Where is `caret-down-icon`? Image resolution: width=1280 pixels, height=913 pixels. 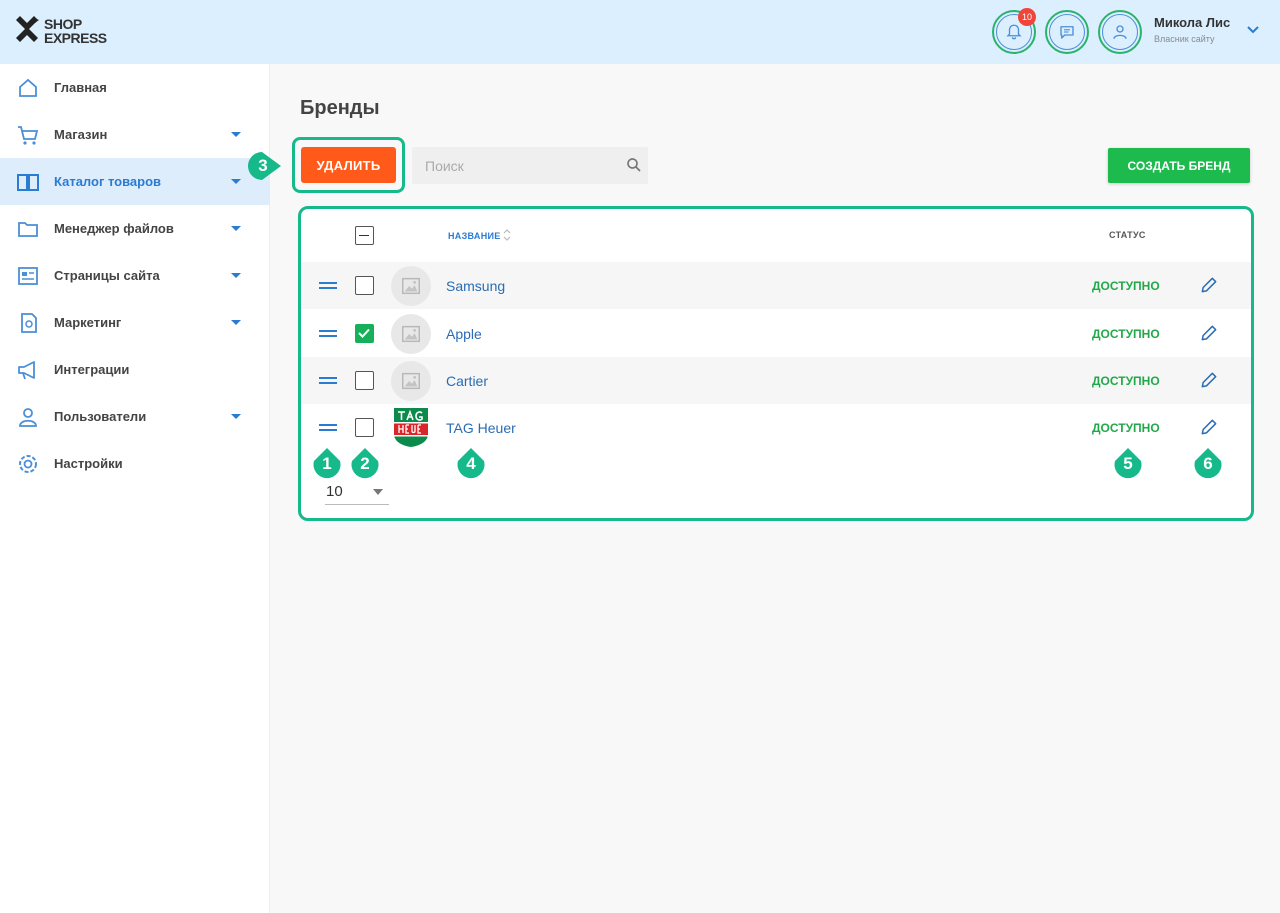 caret-down-icon is located at coordinates (378, 492).